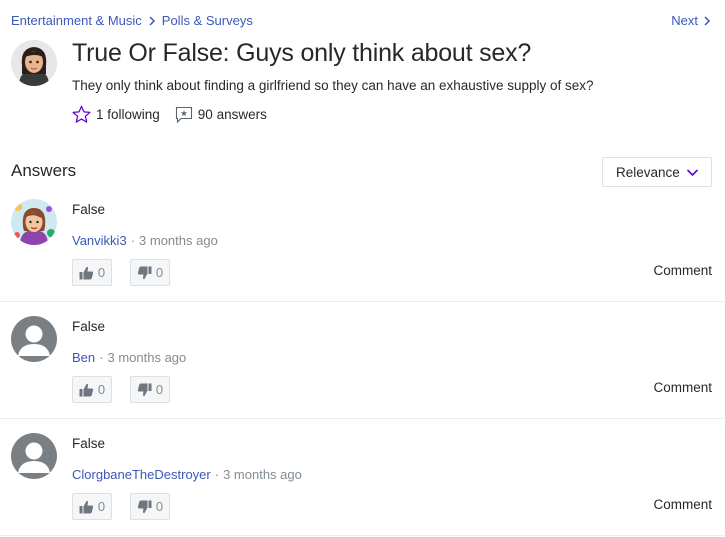 This screenshot has width=725, height=537. I want to click on following-count: 1 following, so click(128, 114).